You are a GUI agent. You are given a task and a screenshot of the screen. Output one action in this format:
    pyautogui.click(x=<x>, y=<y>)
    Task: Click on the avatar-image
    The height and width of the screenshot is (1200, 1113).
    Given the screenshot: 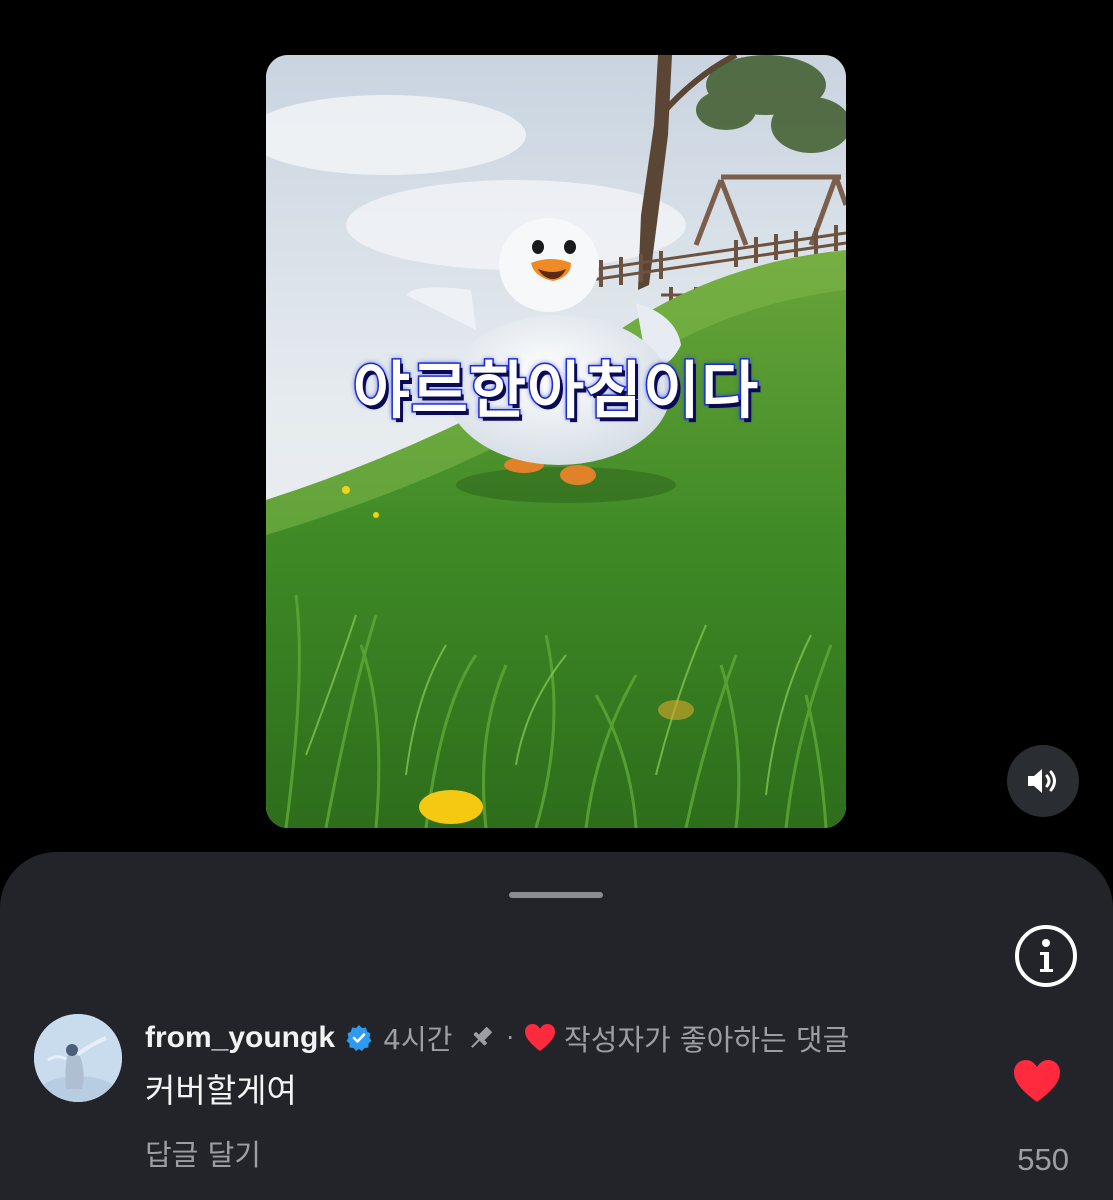 What is the action you would take?
    pyautogui.click(x=78, y=1058)
    